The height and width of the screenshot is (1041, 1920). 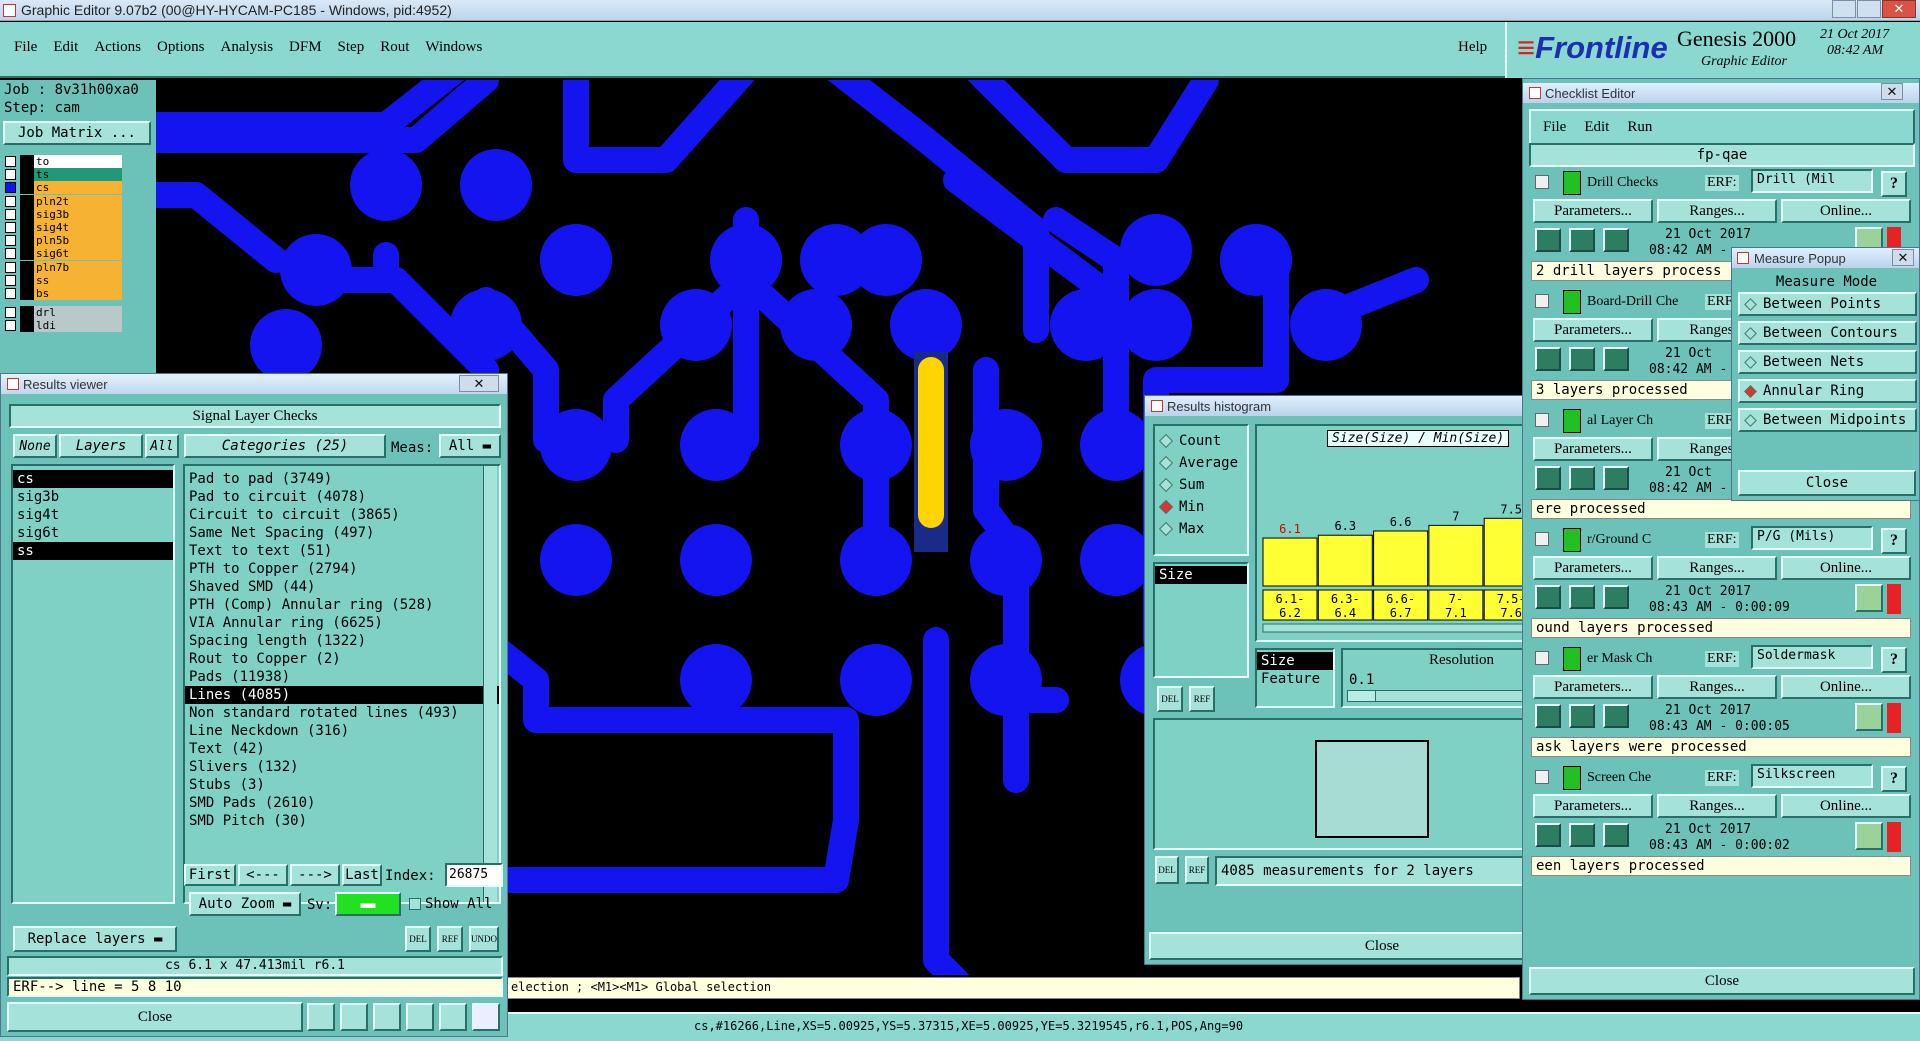 I want to click on maximize-button, so click(x=1869, y=9).